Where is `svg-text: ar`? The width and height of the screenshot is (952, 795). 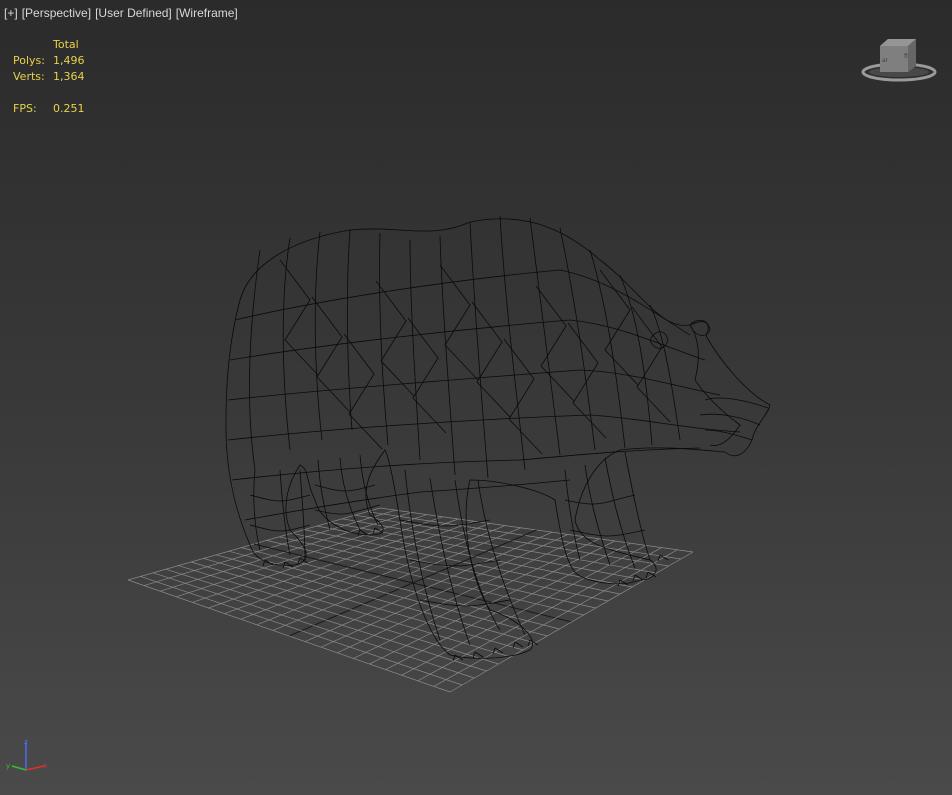 svg-text: ar is located at coordinates (885, 60).